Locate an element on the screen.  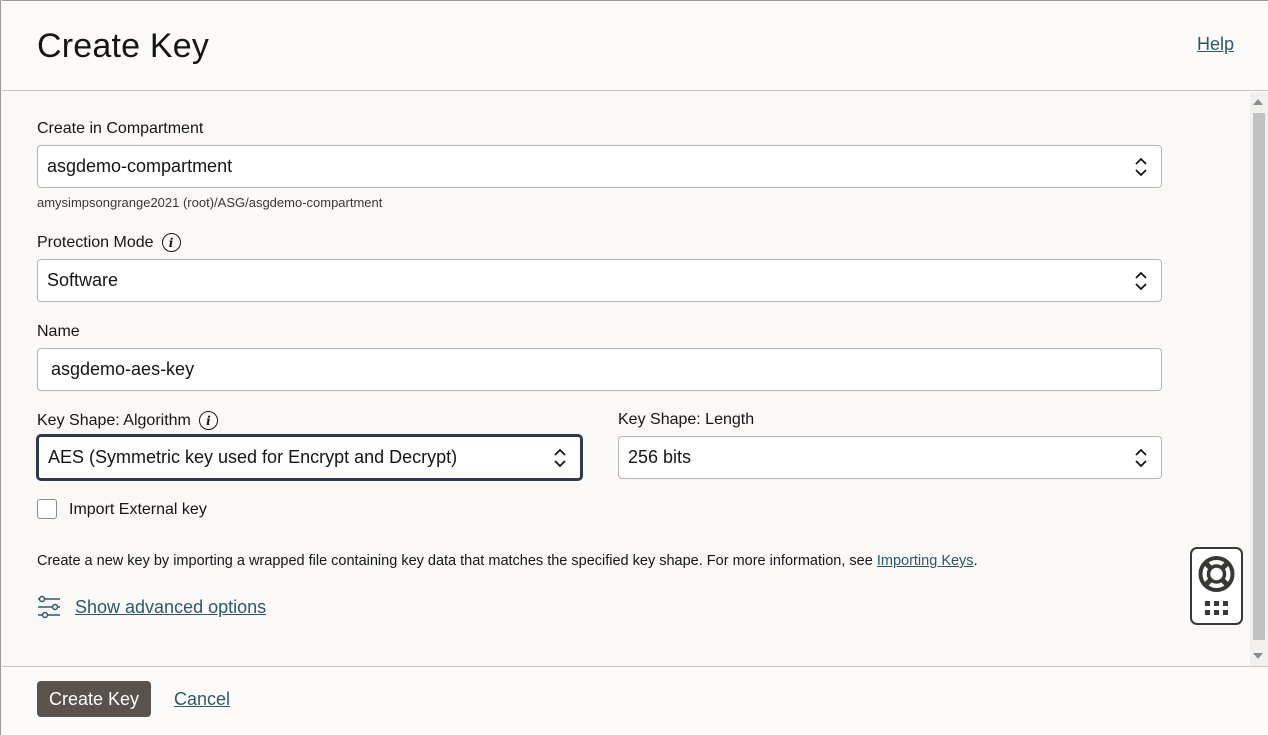
algorithm-label-text: Key Shape: Algorithm is located at coordinates (114, 420).